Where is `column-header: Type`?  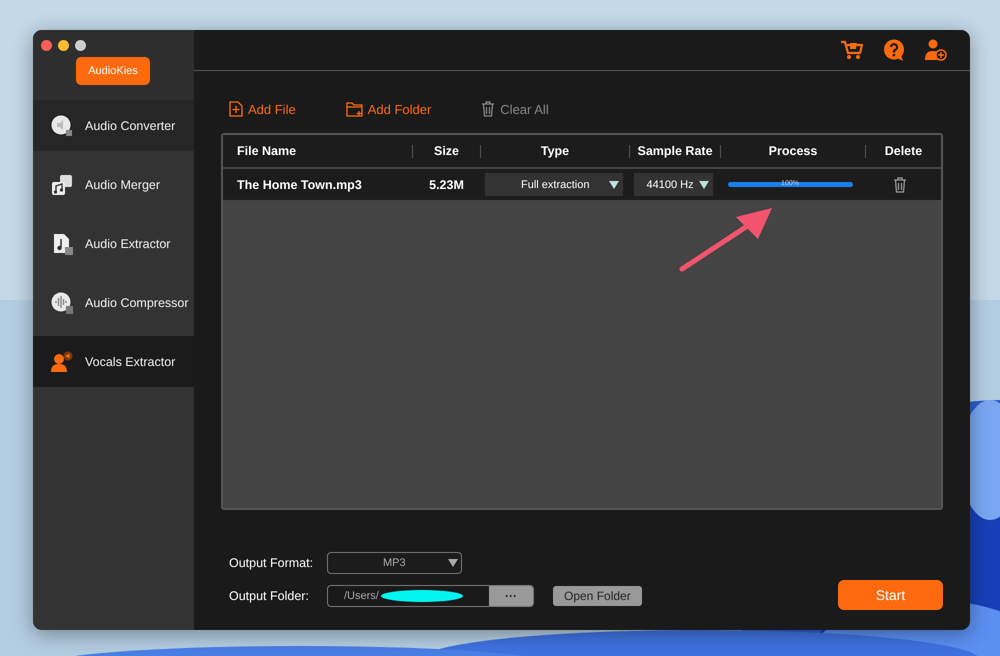 column-header: Type is located at coordinates (555, 151).